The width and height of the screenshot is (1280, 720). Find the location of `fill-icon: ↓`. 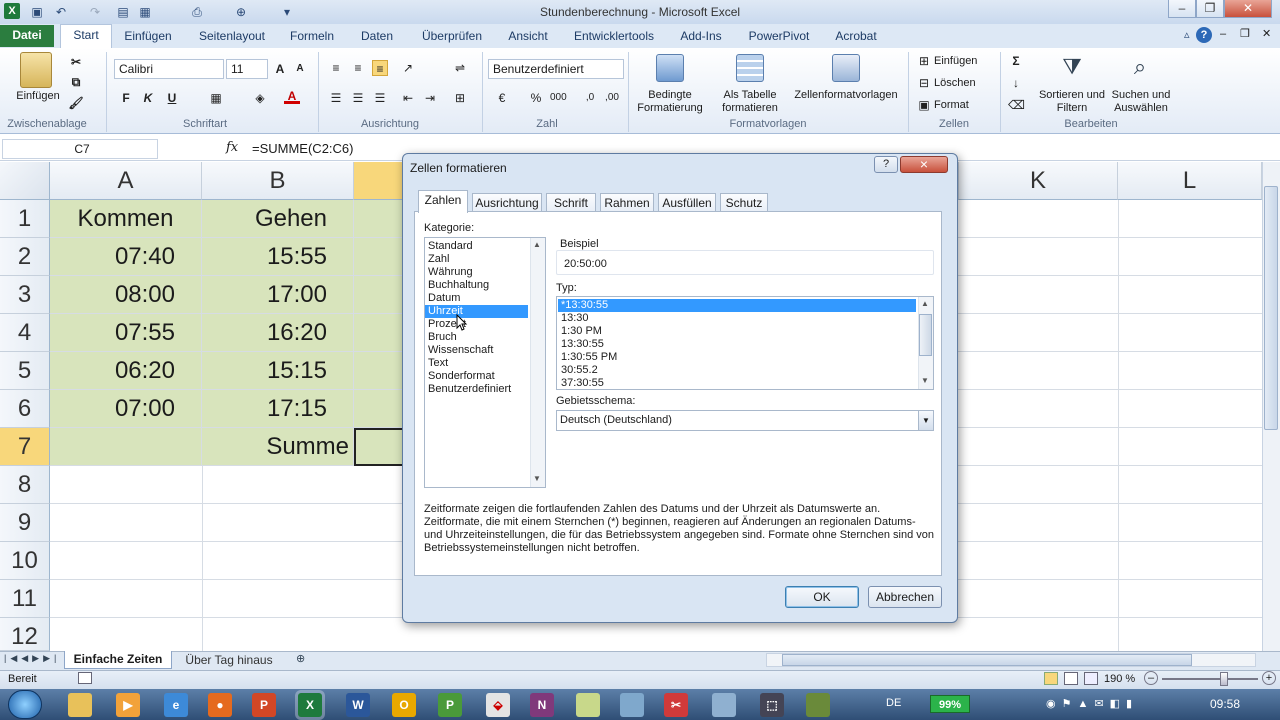

fill-icon: ↓ is located at coordinates (1016, 83).